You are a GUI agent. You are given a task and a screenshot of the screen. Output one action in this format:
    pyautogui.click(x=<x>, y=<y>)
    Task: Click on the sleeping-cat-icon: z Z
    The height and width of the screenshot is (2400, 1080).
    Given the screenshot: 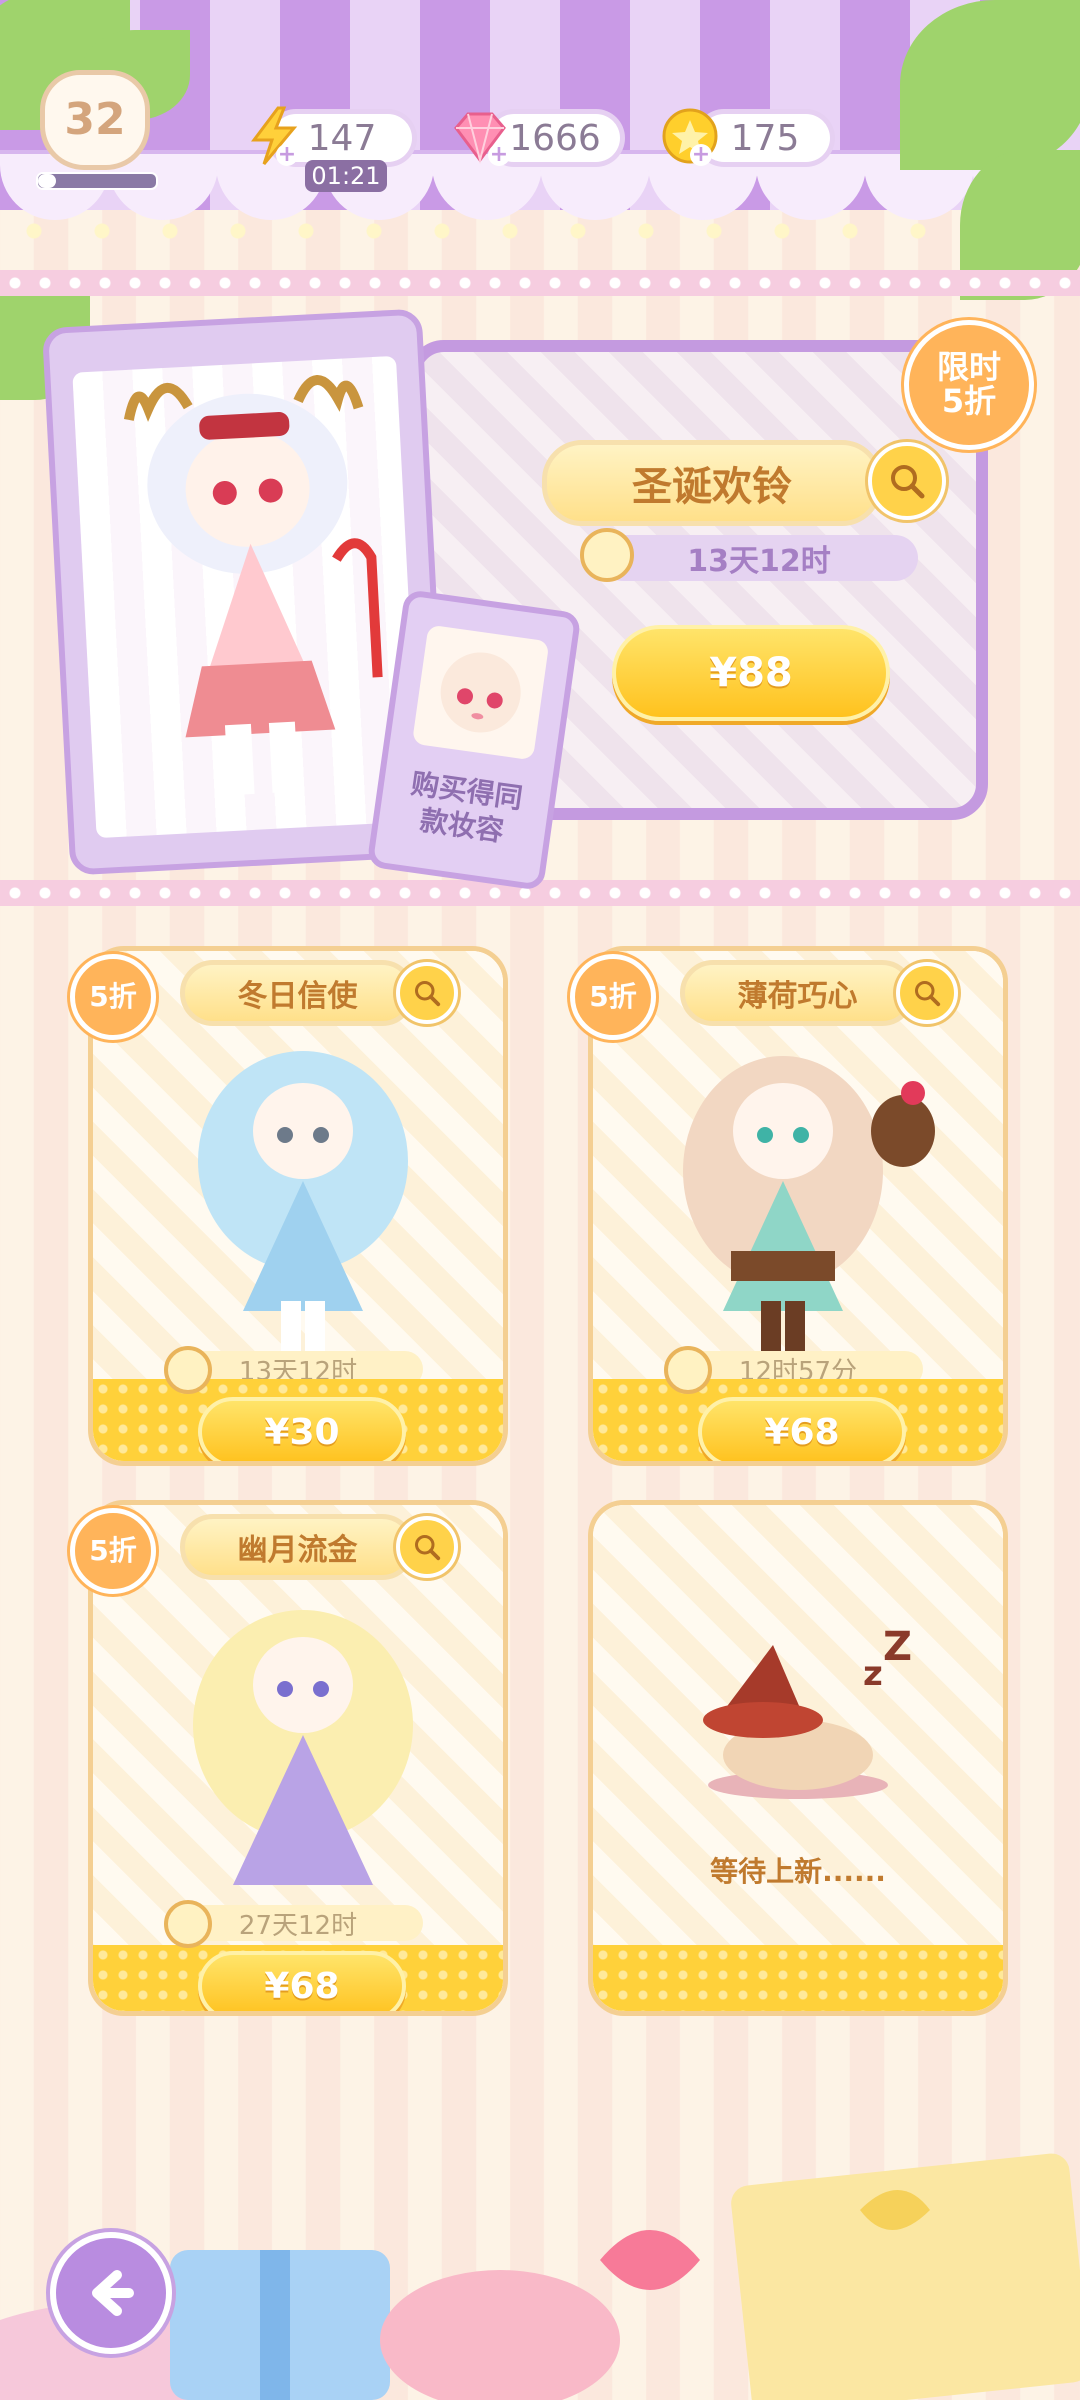 What is the action you would take?
    pyautogui.click(x=807, y=1712)
    